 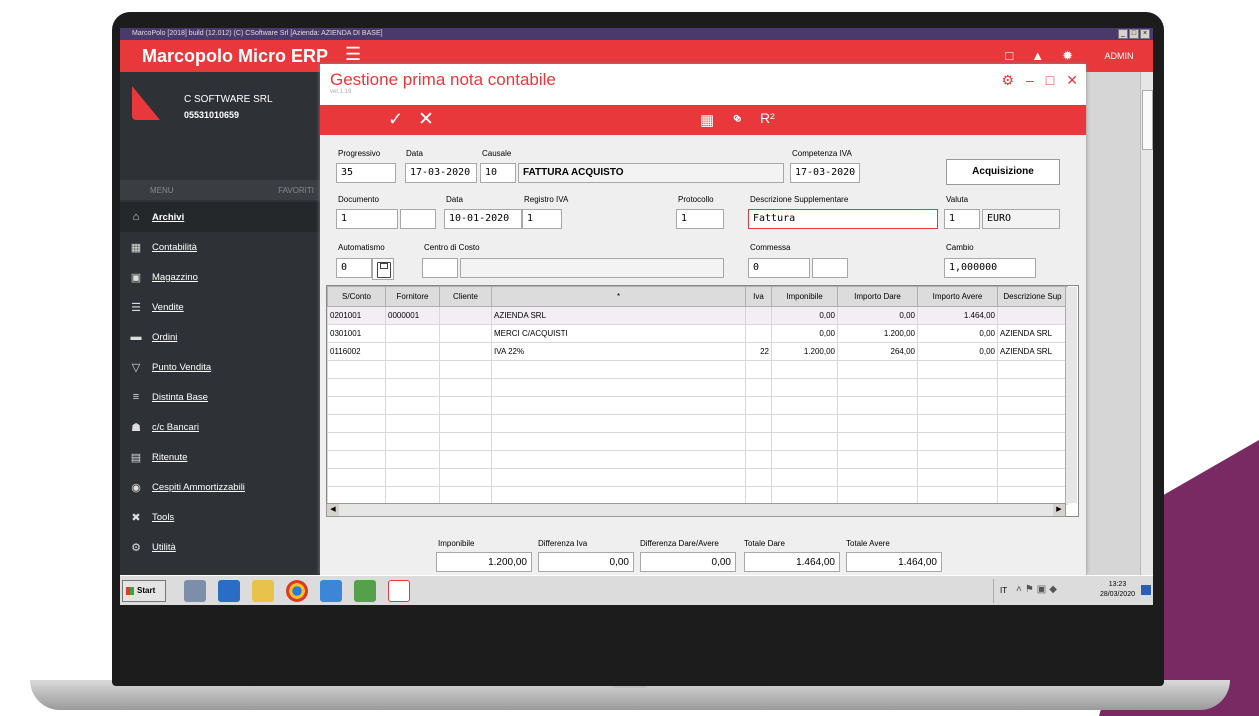 What do you see at coordinates (1146, 590) in the screenshot?
I see `show-desktop-button` at bounding box center [1146, 590].